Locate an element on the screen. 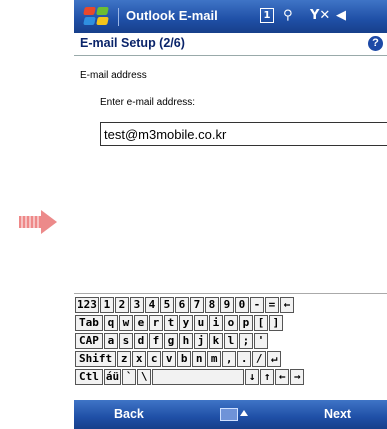 This screenshot has height=429, width=387. key: 2 is located at coordinates (121, 305).